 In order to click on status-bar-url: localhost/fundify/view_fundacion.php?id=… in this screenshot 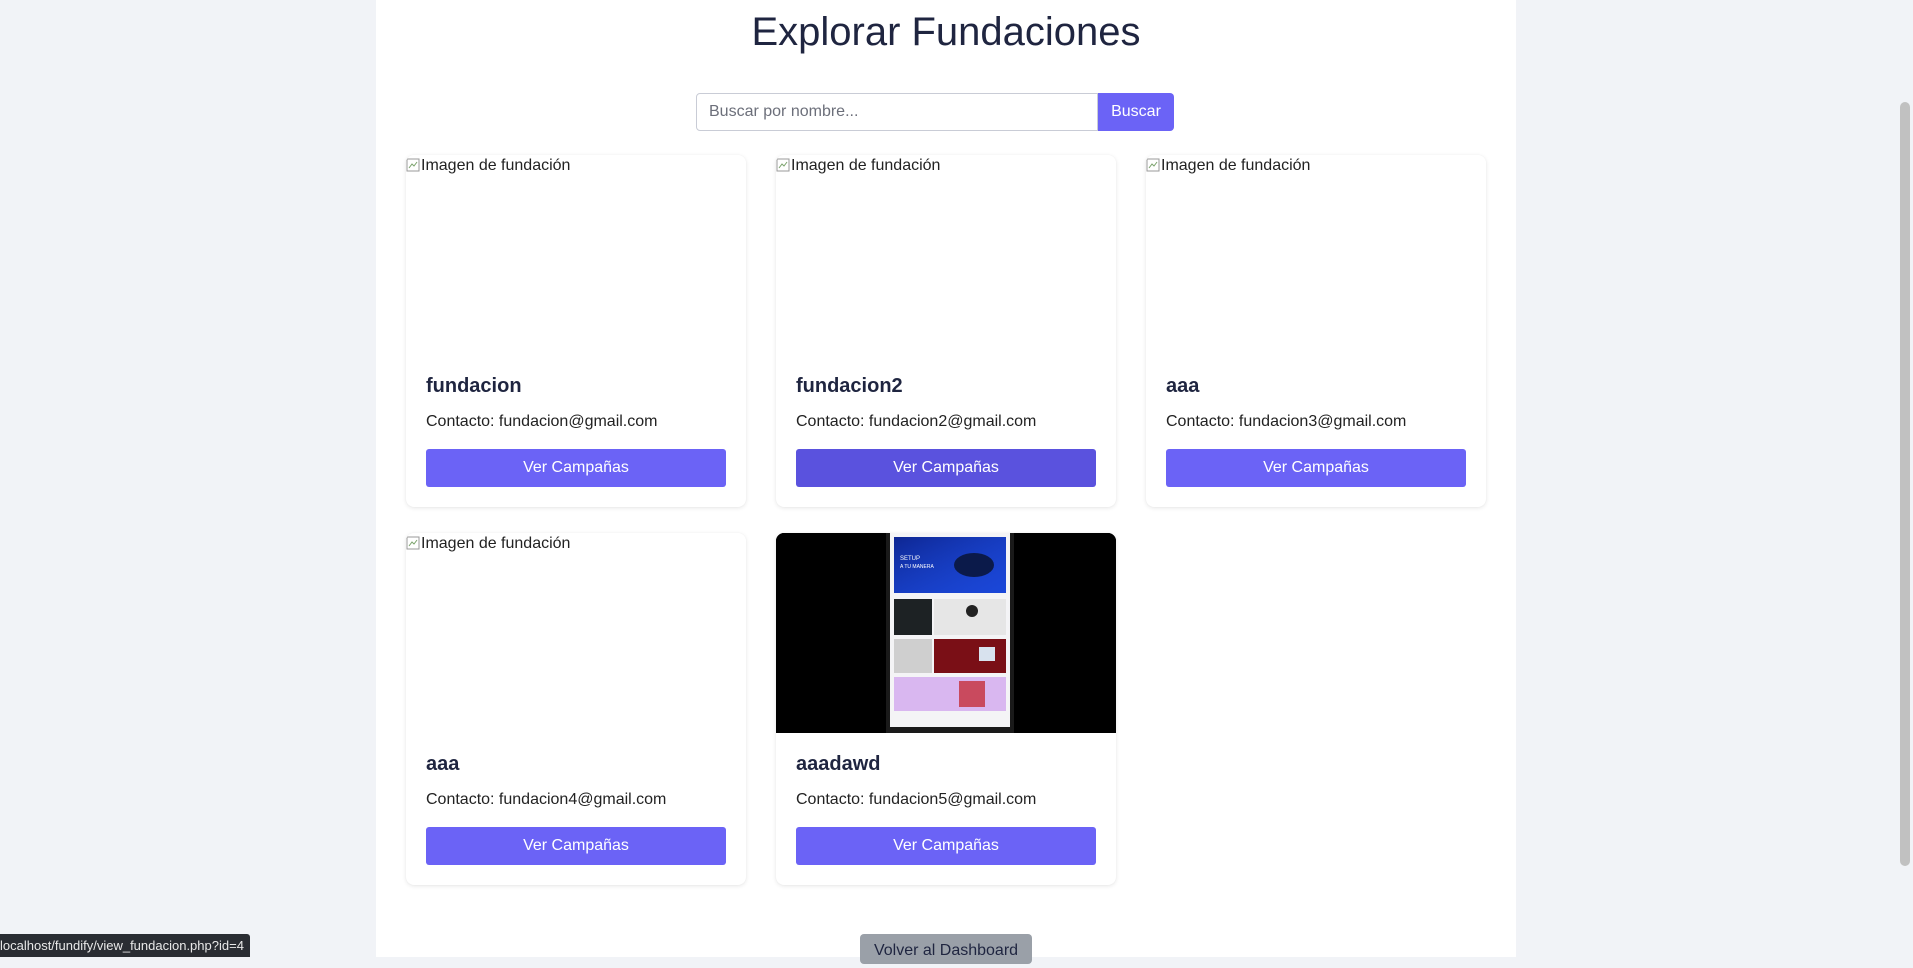, I will do `click(125, 945)`.